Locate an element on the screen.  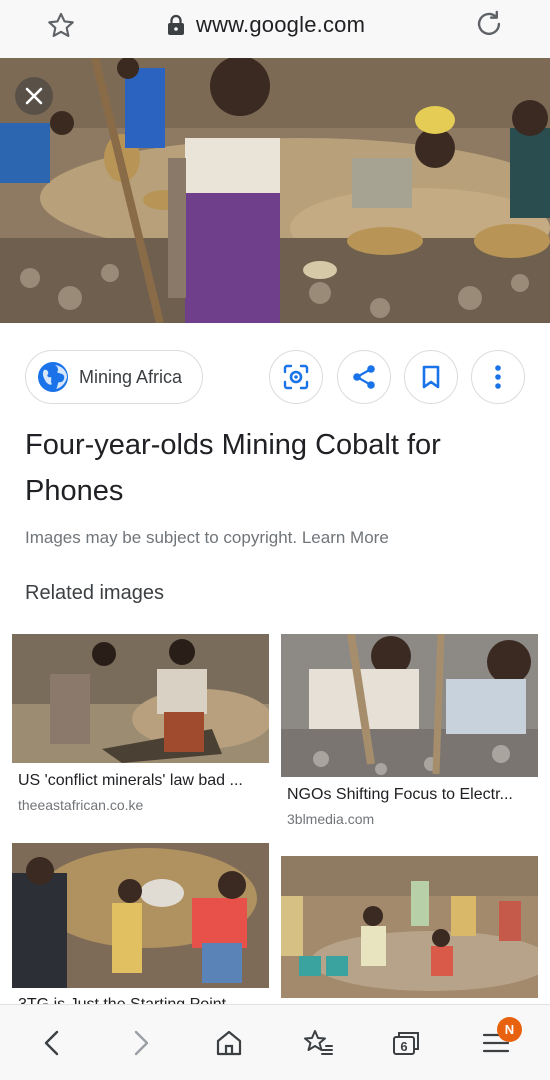
related-image-2-photo is located at coordinates (409, 705).